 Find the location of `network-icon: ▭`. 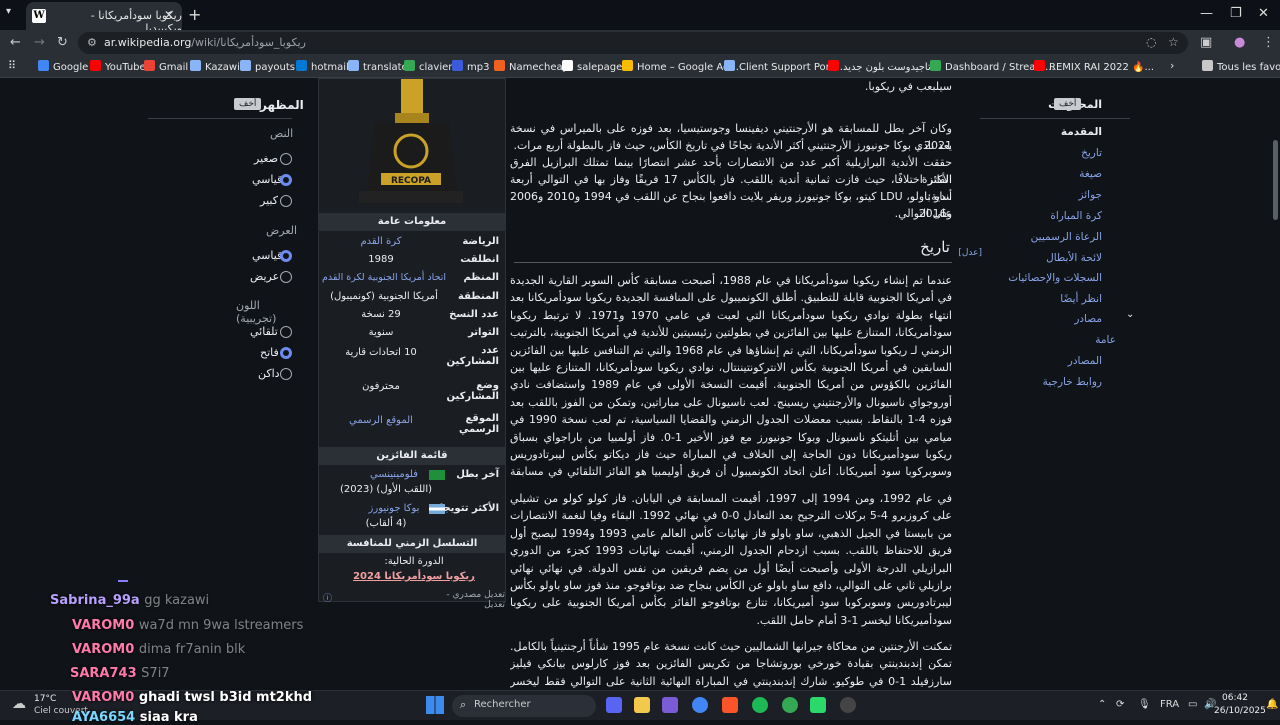

network-icon: ▭ is located at coordinates (1192, 704).